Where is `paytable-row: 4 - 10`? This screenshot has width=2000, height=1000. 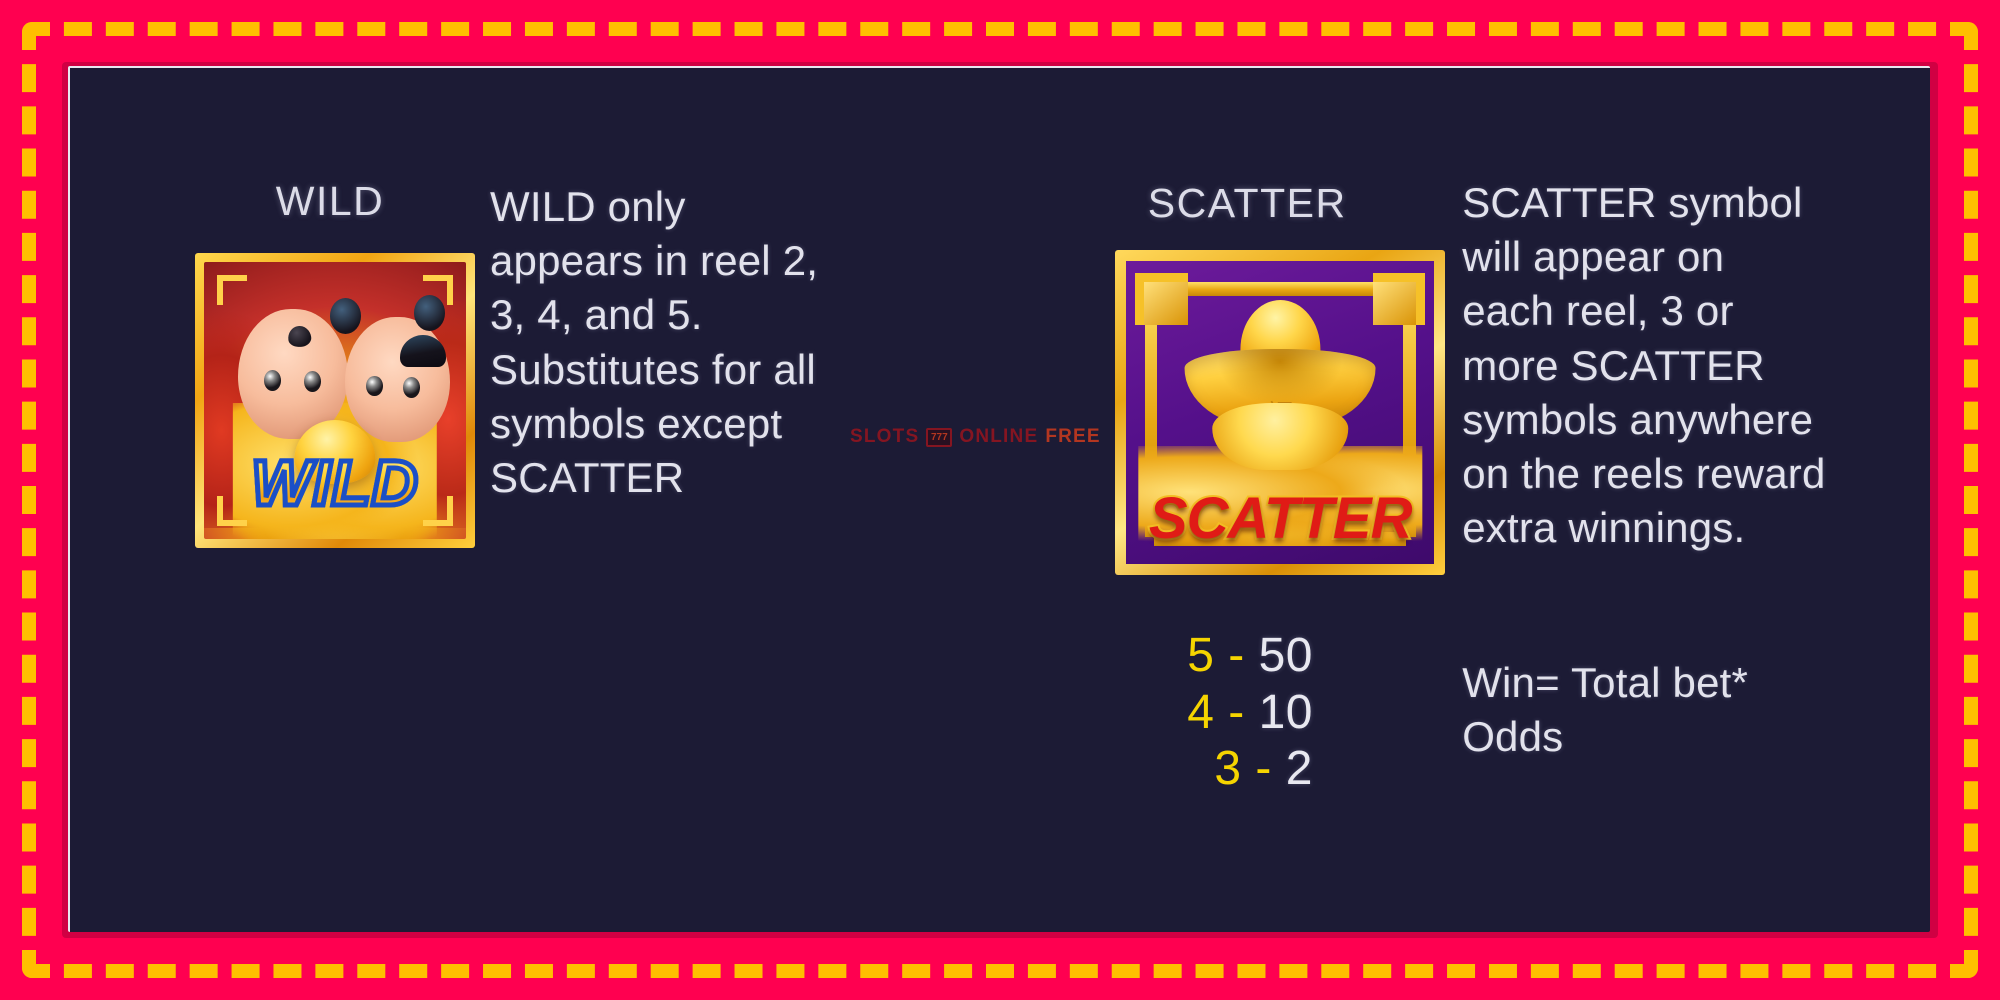
paytable-row: 4 - 10 is located at coordinates (1250, 713).